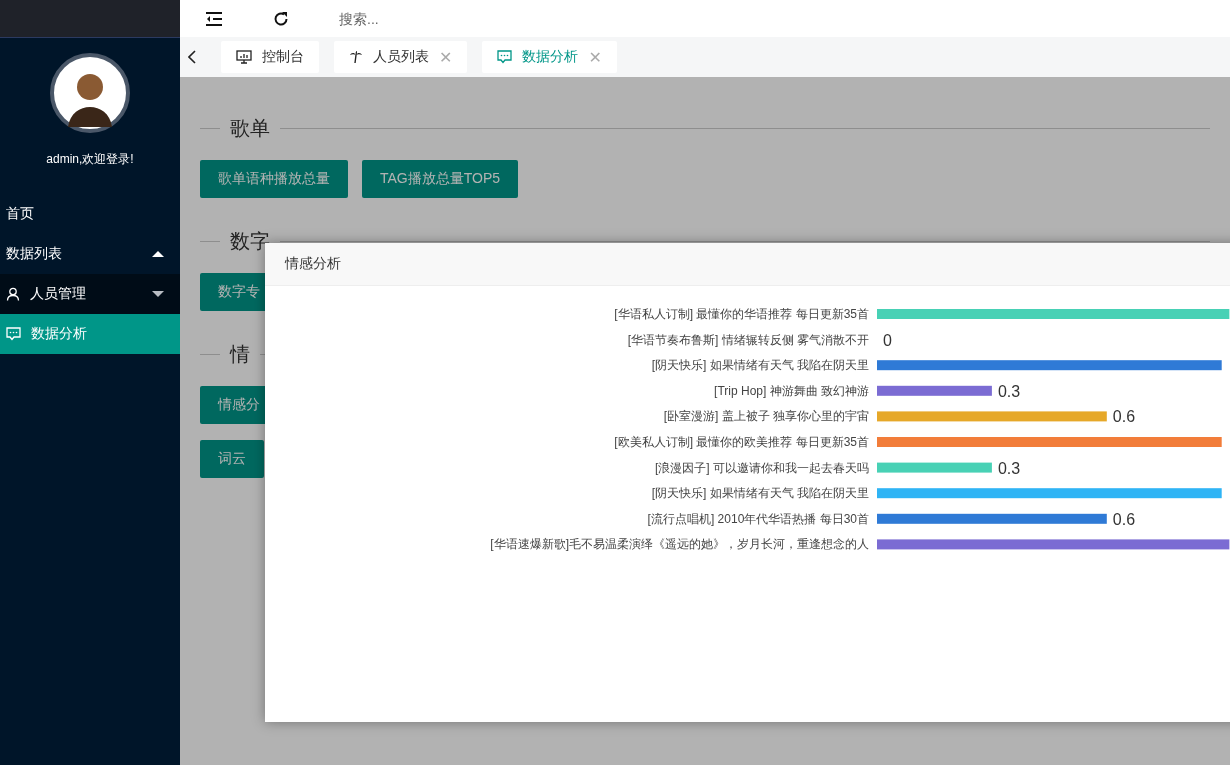 The height and width of the screenshot is (765, 1230). Describe the element at coordinates (90, 334) in the screenshot. I see `menu-item: 数据分析` at that location.